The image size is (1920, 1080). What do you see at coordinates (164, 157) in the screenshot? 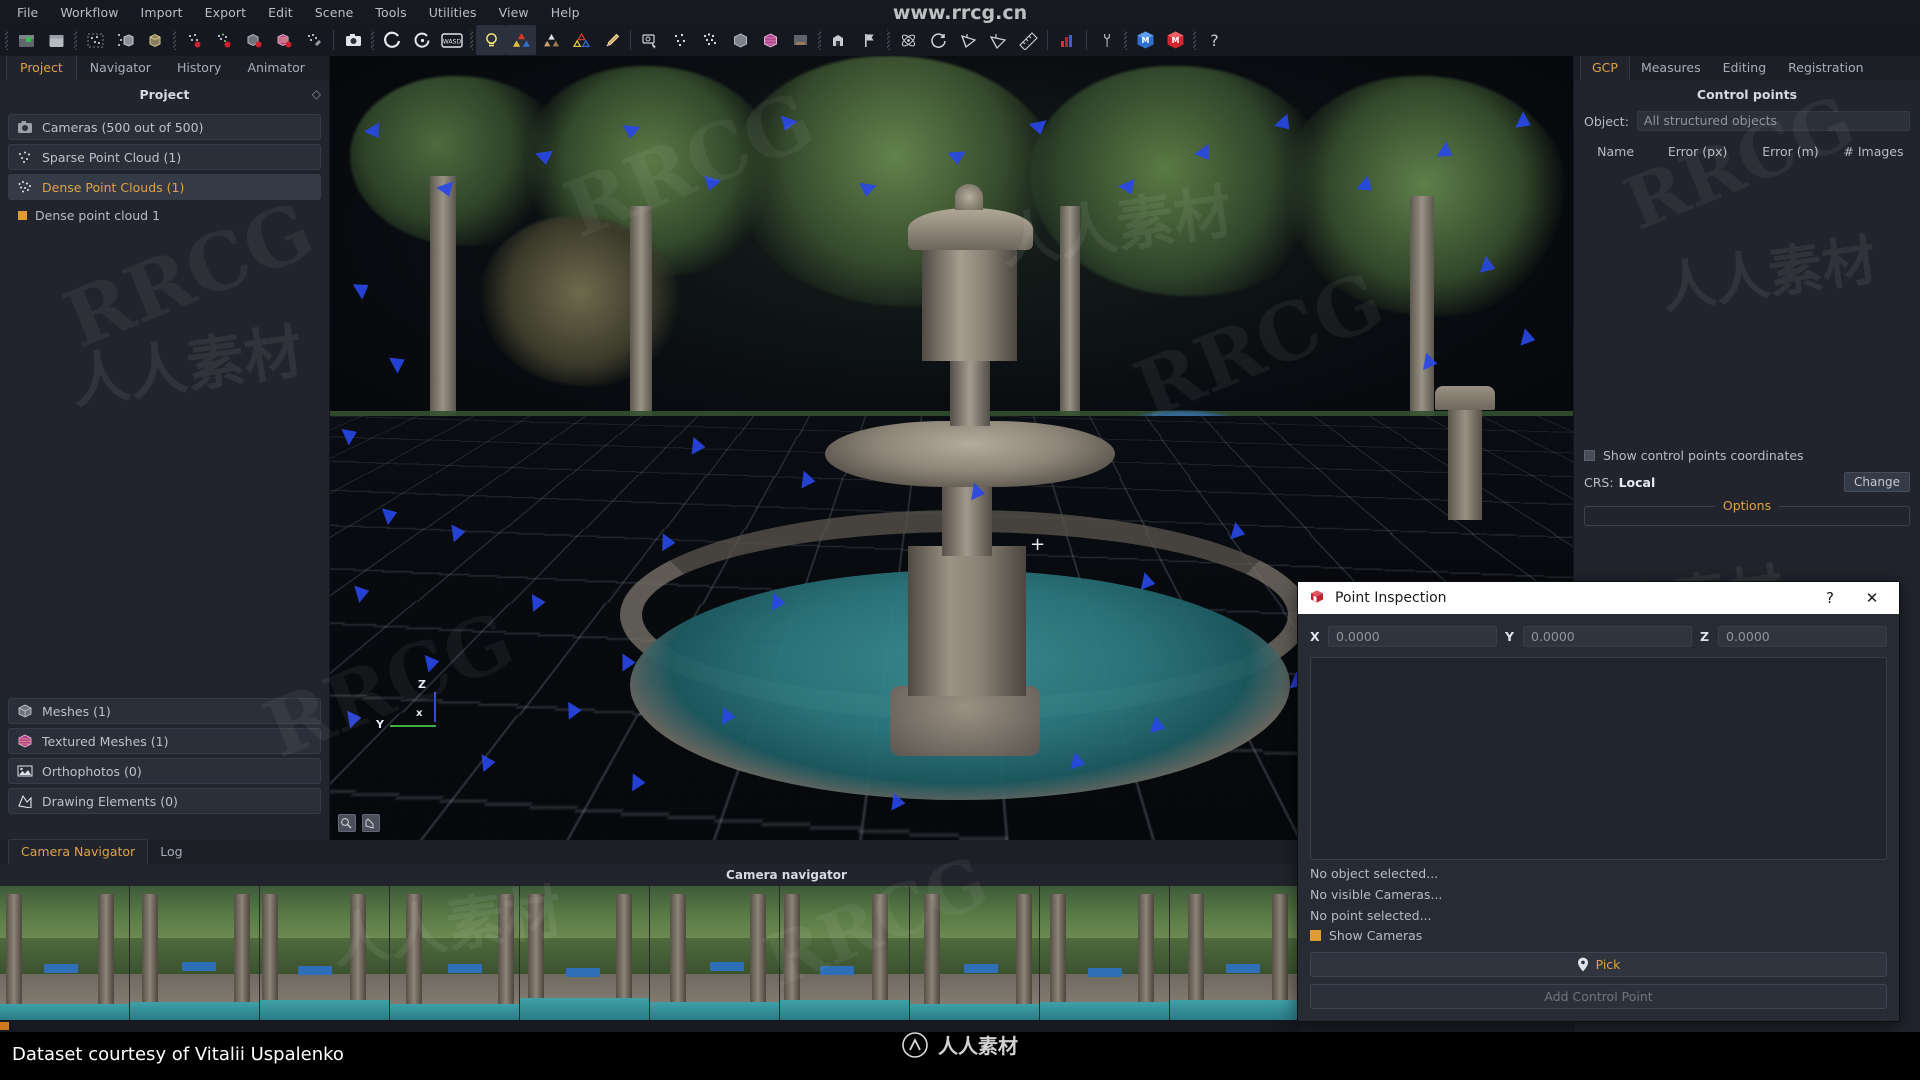
I see `tree-item-sparse-point-cloud: Sparse Point Cloud (1)` at bounding box center [164, 157].